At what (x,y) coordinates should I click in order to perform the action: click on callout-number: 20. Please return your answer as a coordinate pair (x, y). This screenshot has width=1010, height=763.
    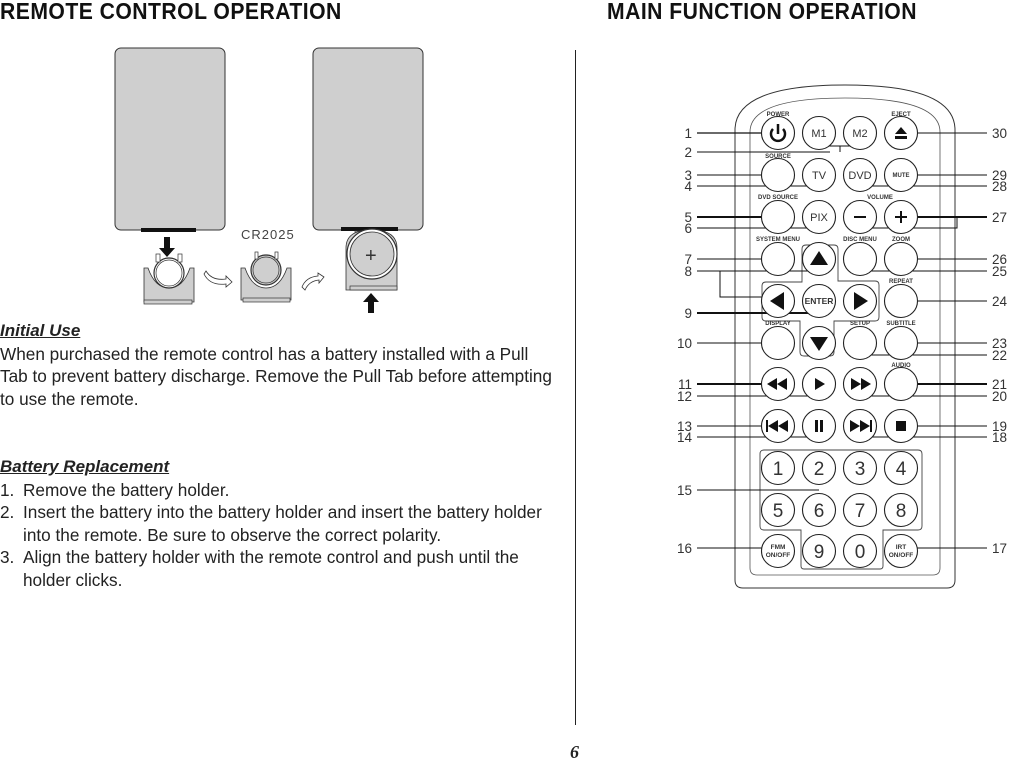
    Looking at the image, I should click on (999, 396).